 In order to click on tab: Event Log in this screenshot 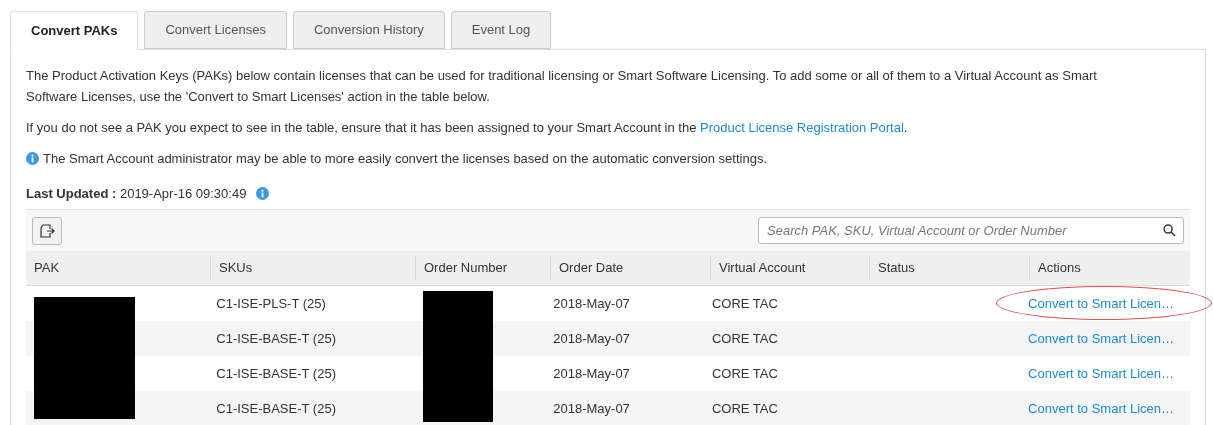, I will do `click(501, 30)`.